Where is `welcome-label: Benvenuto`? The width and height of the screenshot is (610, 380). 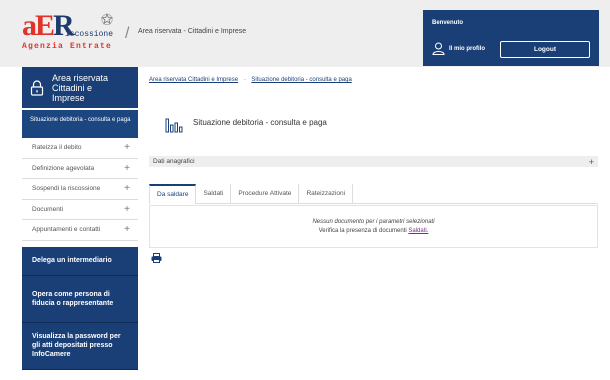 welcome-label: Benvenuto is located at coordinates (448, 23).